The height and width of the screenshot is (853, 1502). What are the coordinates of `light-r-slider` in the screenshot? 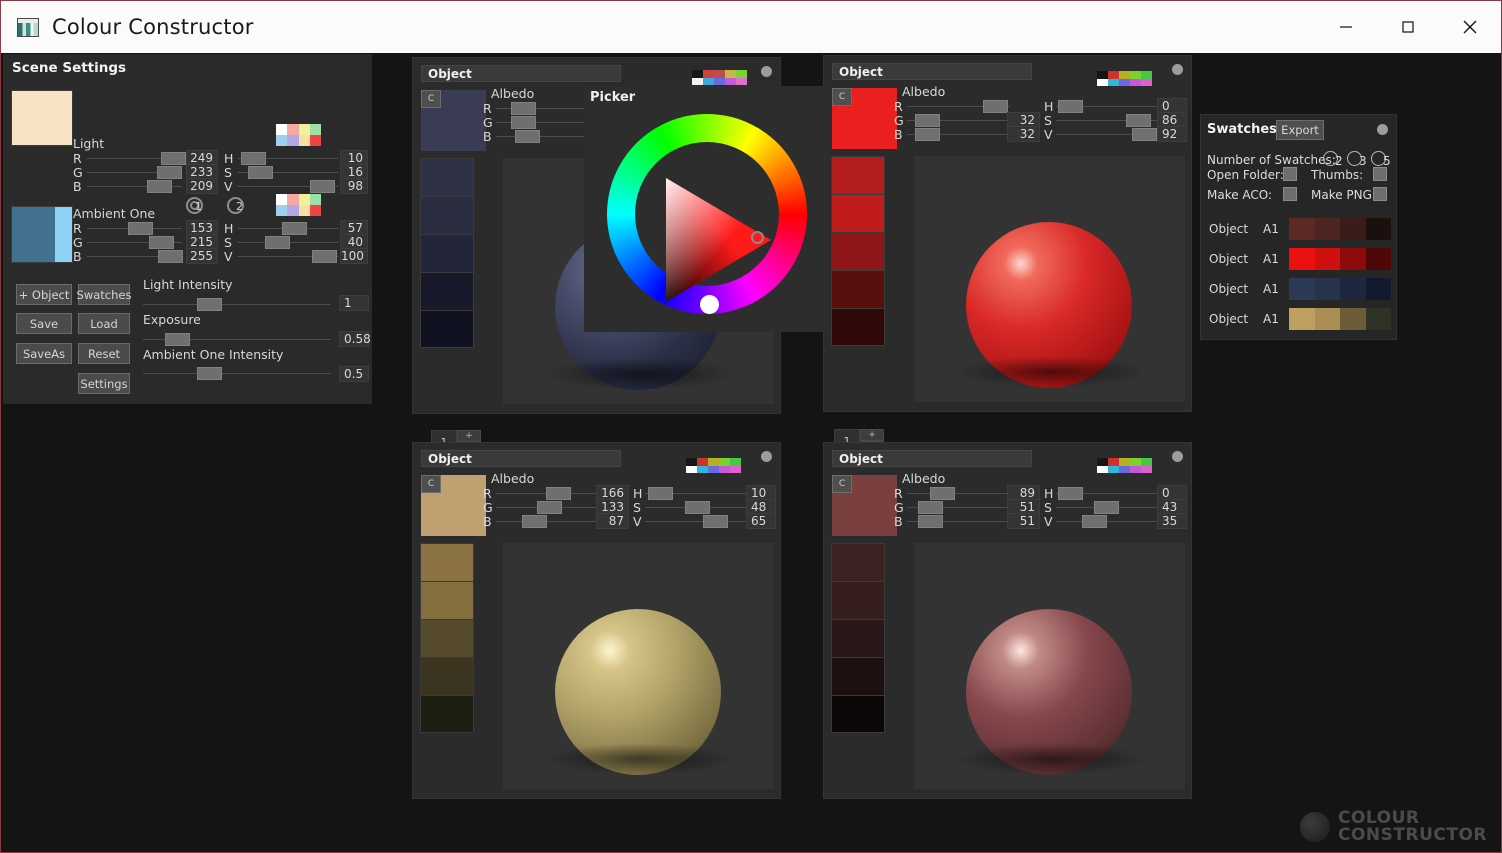 It's located at (136, 158).